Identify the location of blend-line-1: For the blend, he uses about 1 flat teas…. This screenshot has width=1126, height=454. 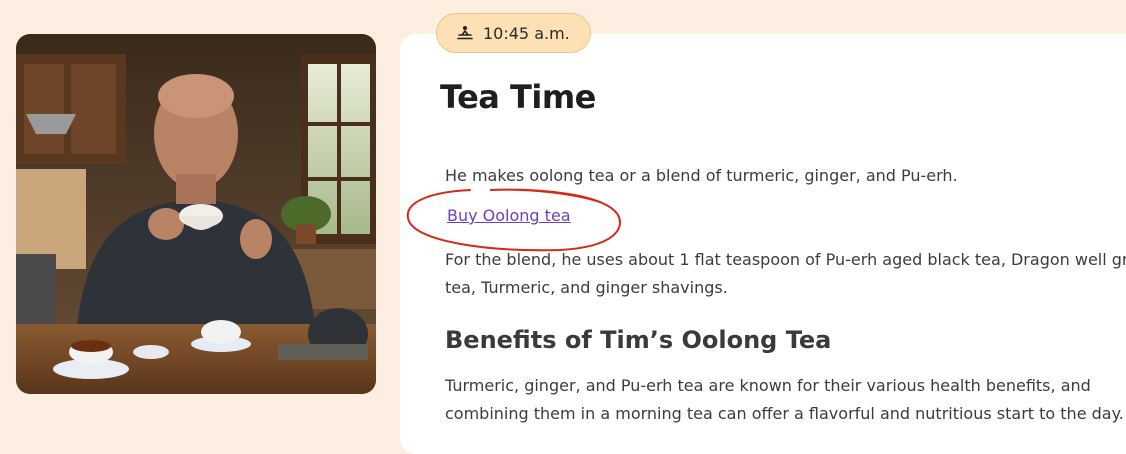
(785, 259).